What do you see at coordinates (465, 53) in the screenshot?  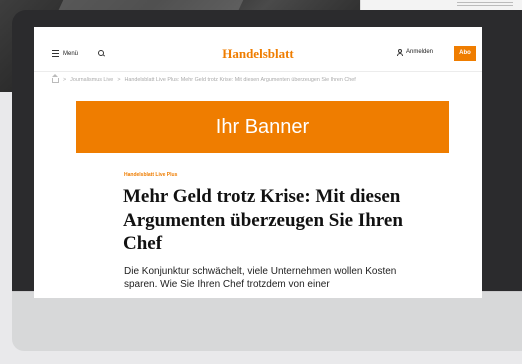 I see `abo-button: Abo` at bounding box center [465, 53].